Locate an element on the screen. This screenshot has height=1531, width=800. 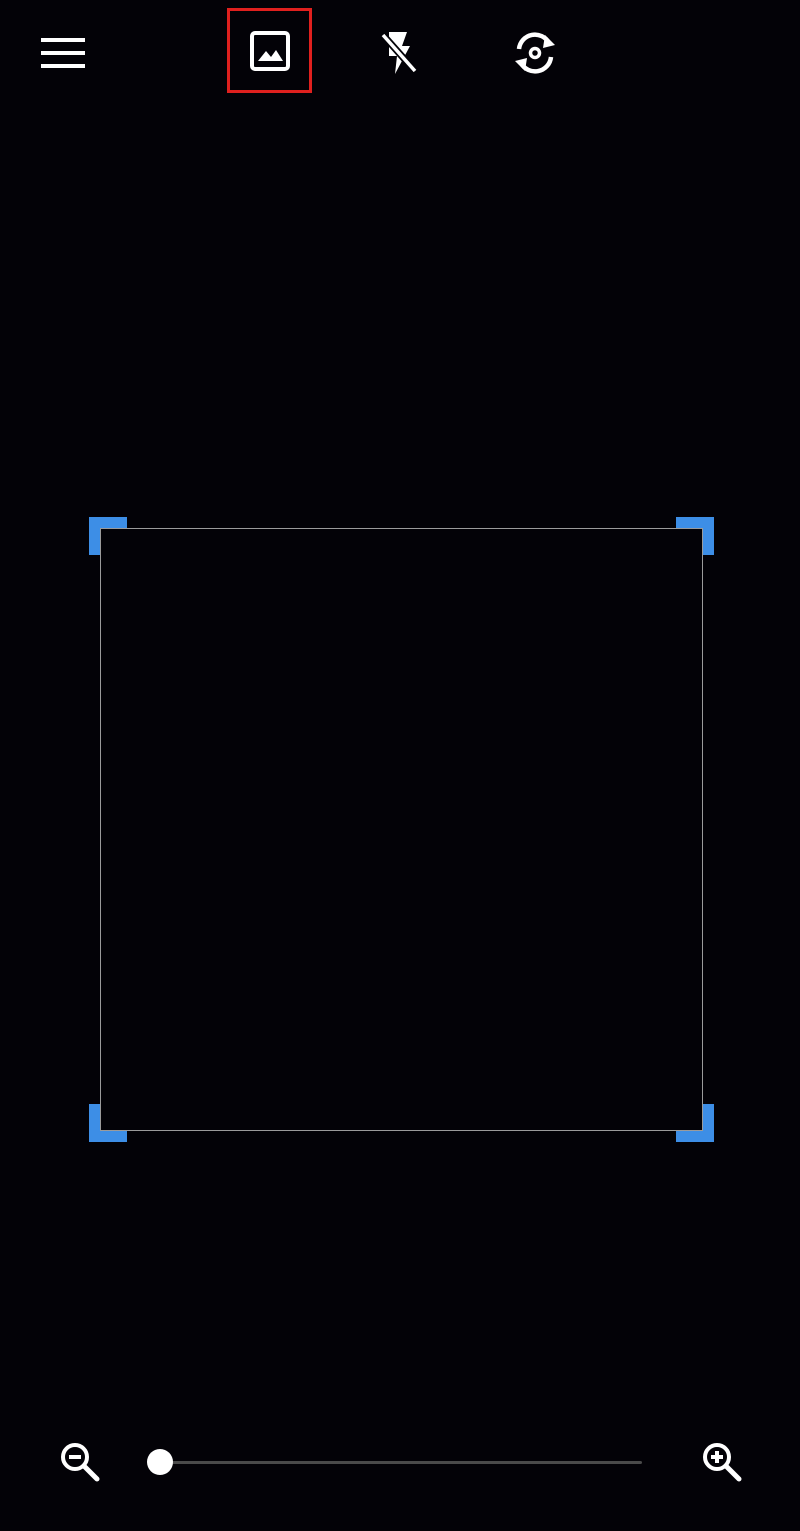
zoom-in-button is located at coordinates (722, 1462).